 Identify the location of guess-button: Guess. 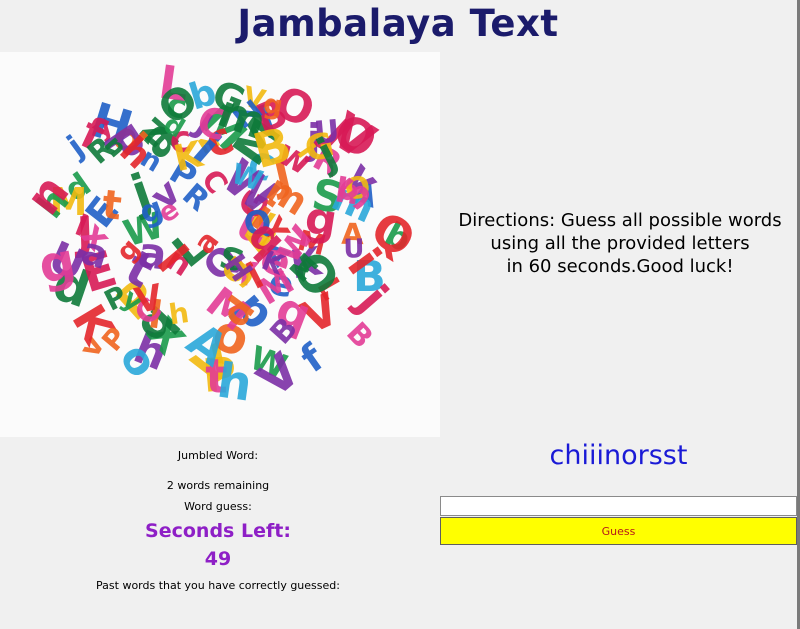
(618, 531).